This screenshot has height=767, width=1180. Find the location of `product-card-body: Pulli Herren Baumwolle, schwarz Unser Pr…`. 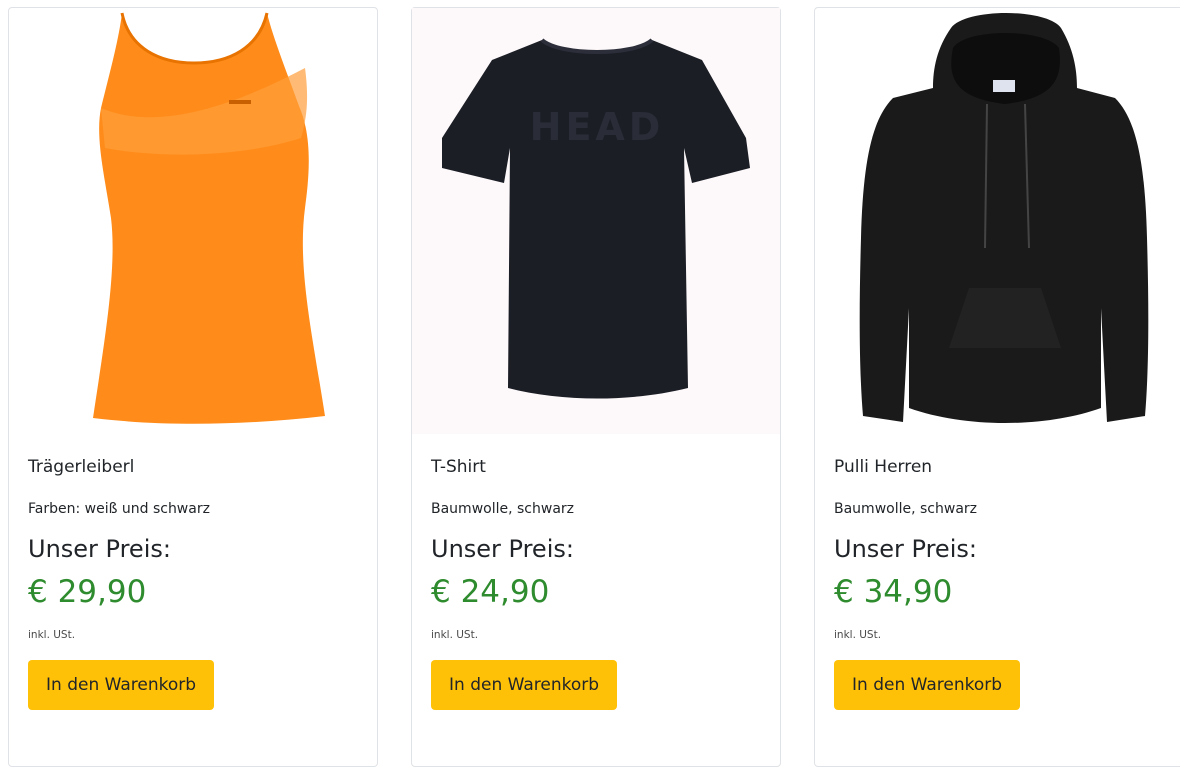

product-card-body: Pulli Herren Baumwolle, schwarz Unser Pr… is located at coordinates (1002, 581).